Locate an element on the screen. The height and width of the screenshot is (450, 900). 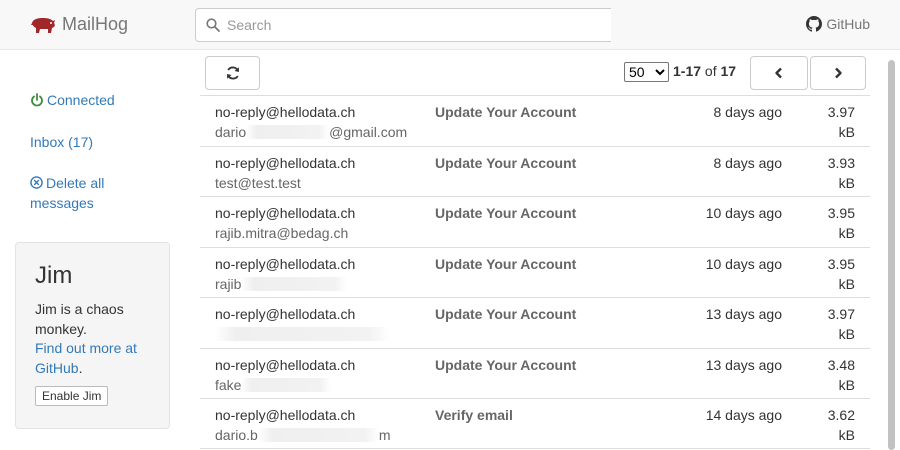
prev-page-button is located at coordinates (779, 73).